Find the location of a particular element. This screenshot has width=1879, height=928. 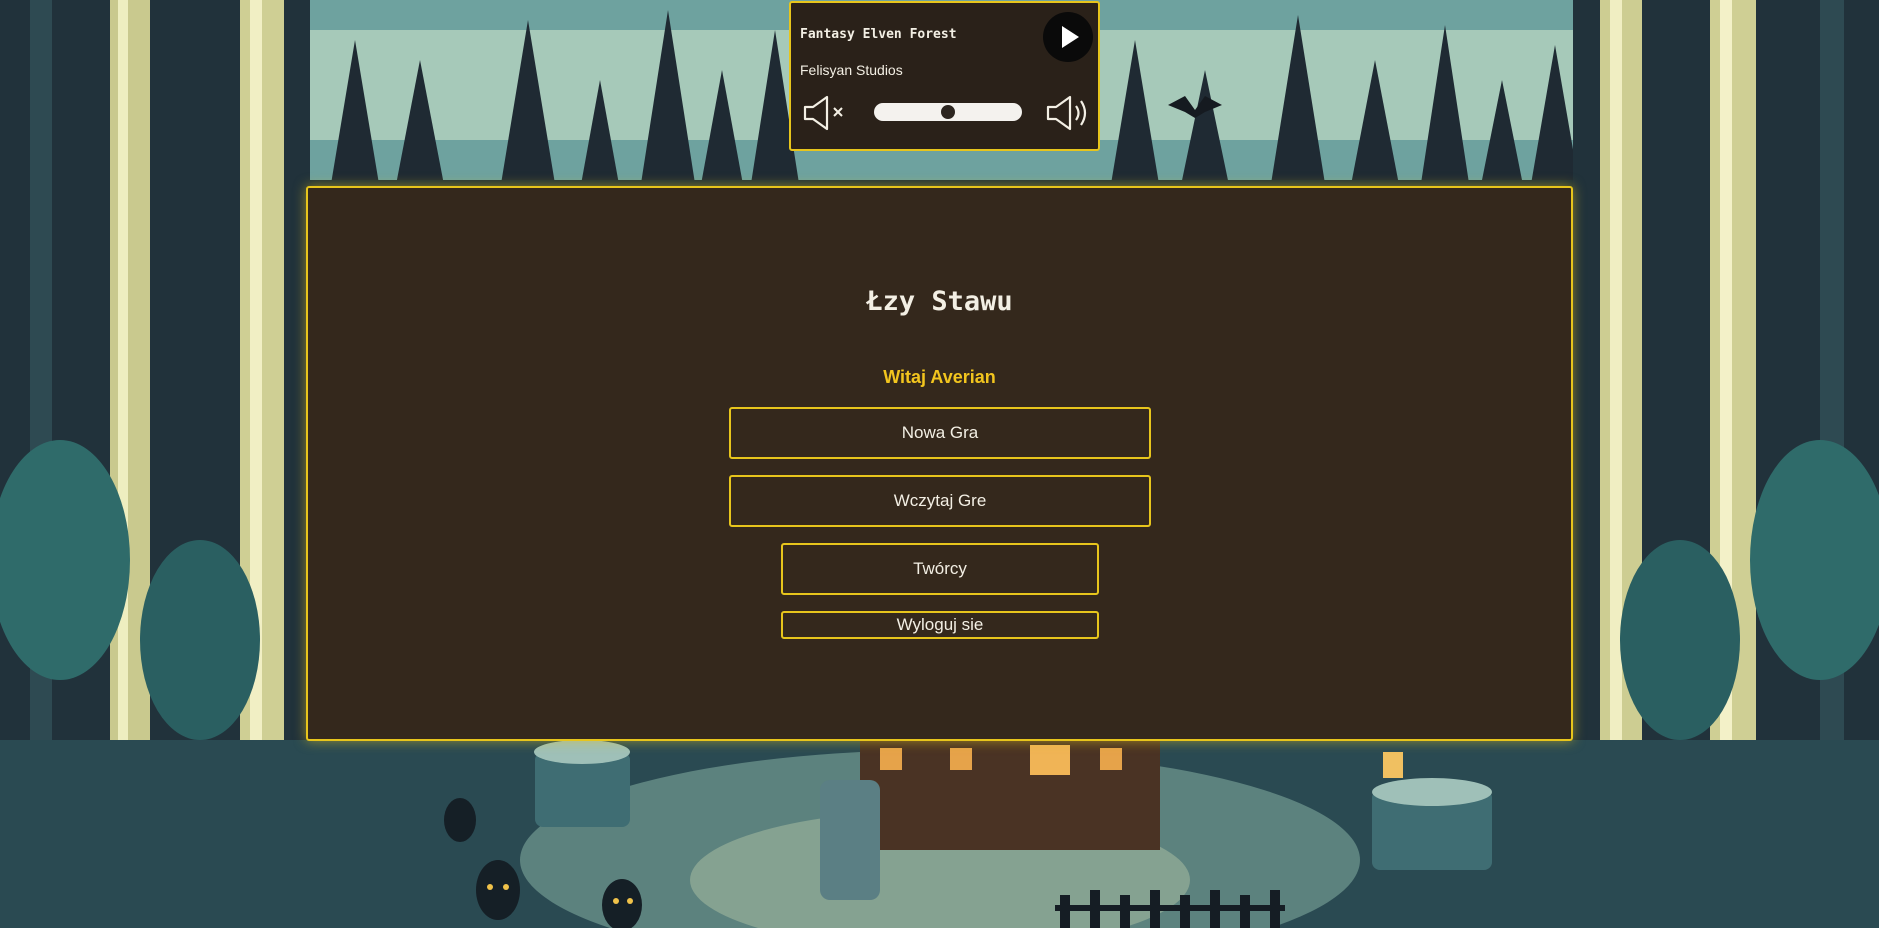

play-button is located at coordinates (1068, 37).